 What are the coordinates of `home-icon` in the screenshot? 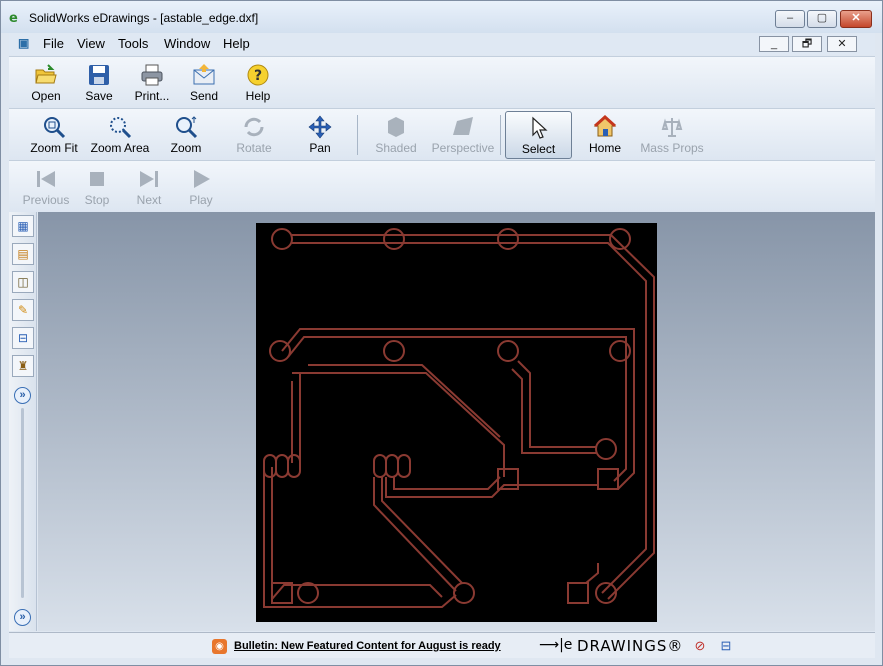 It's located at (605, 126).